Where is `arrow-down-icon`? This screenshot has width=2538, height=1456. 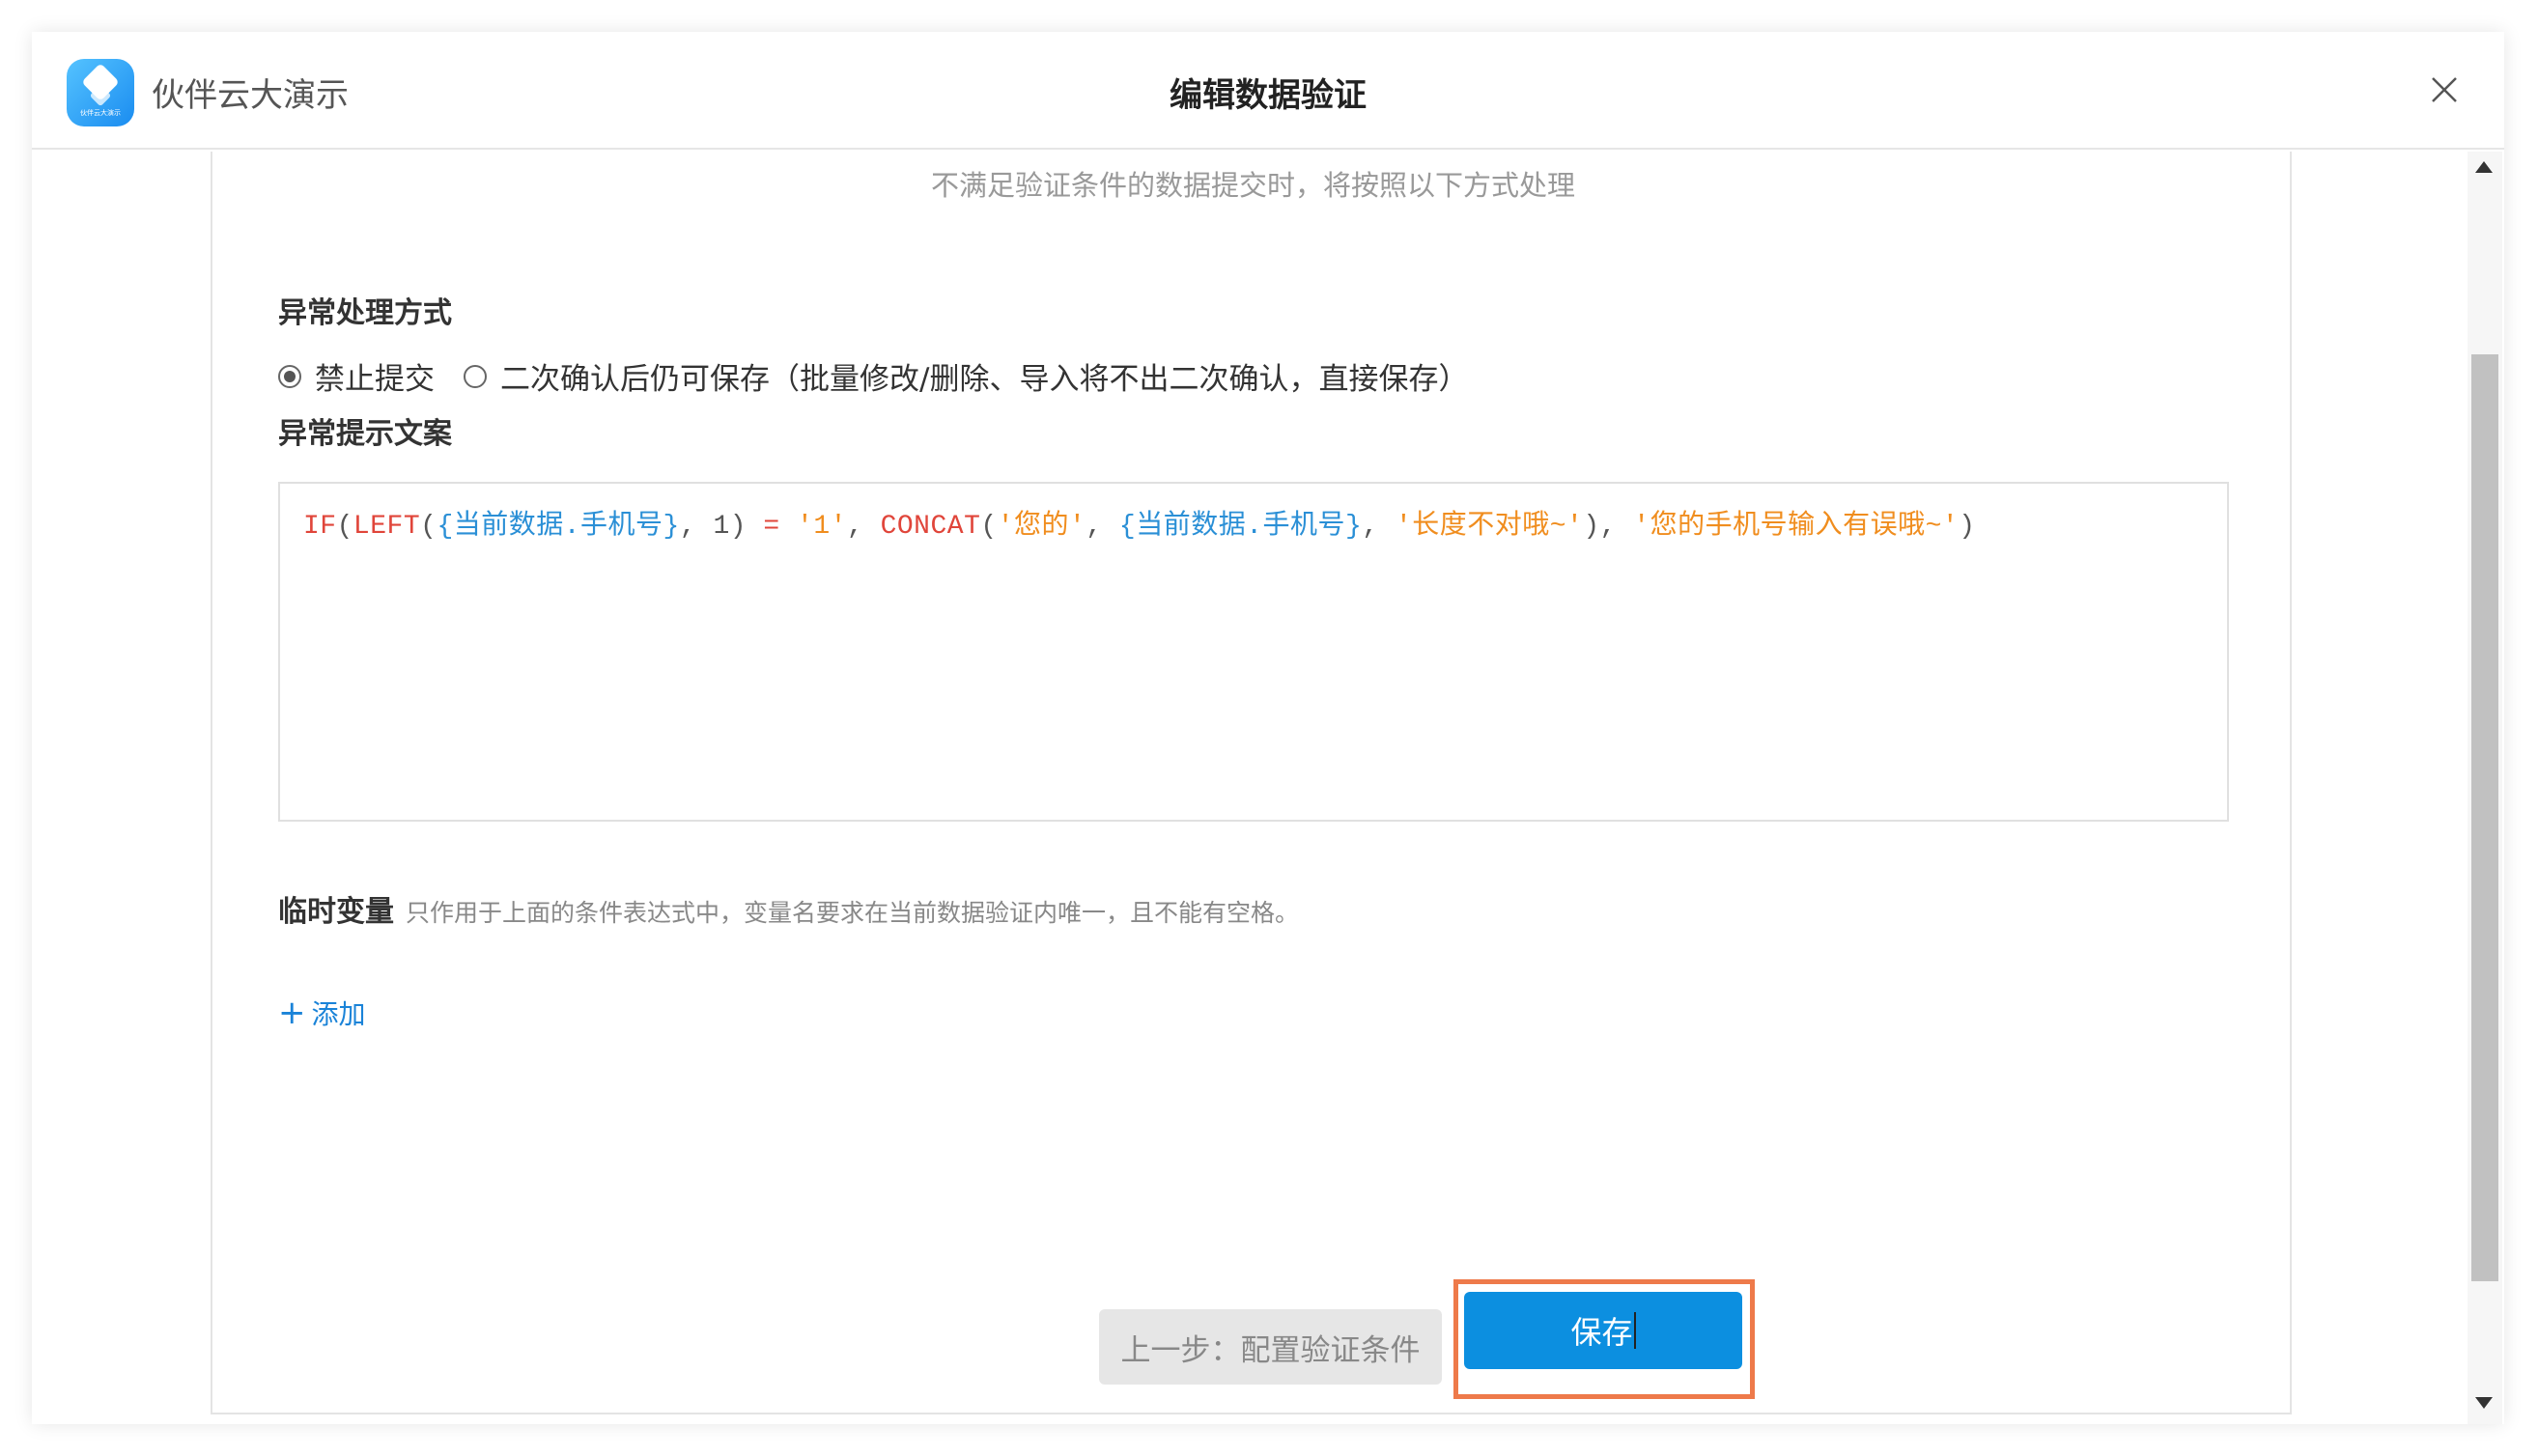
arrow-down-icon is located at coordinates (2484, 1403).